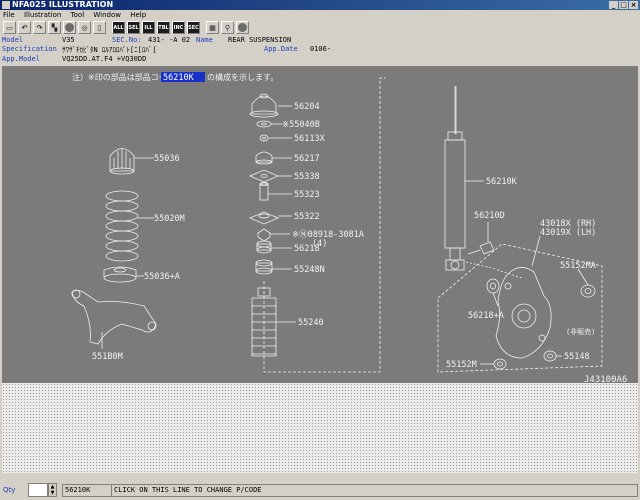 This screenshot has width=640, height=500. What do you see at coordinates (328, 235) in the screenshot?
I see `label-08918-3081A: ※Ⓝ08918-3081A` at bounding box center [328, 235].